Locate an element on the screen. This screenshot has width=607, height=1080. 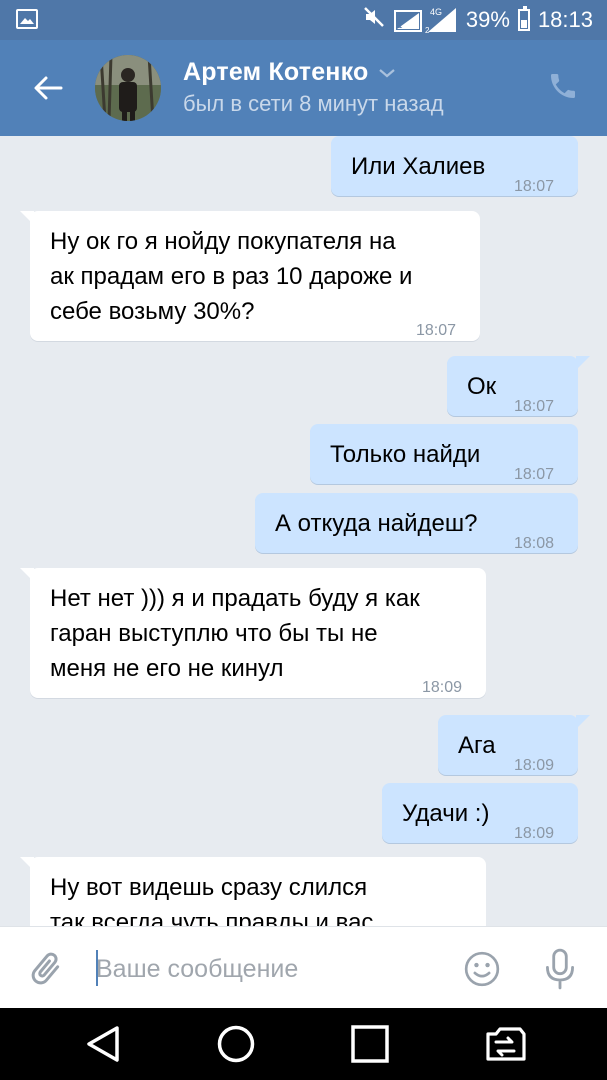
nav-recents-button is located at coordinates (370, 1044).